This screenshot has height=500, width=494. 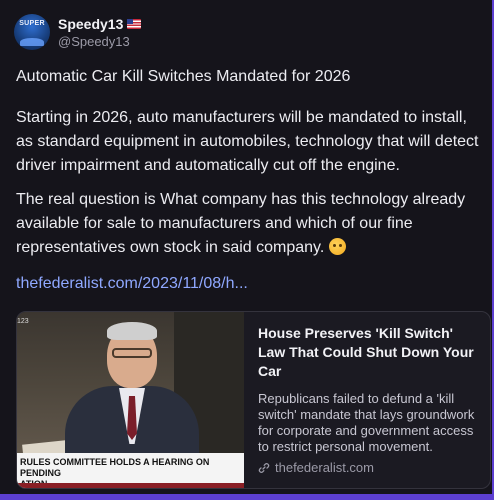 What do you see at coordinates (32, 23) in the screenshot?
I see `avatar-text: SUPER` at bounding box center [32, 23].